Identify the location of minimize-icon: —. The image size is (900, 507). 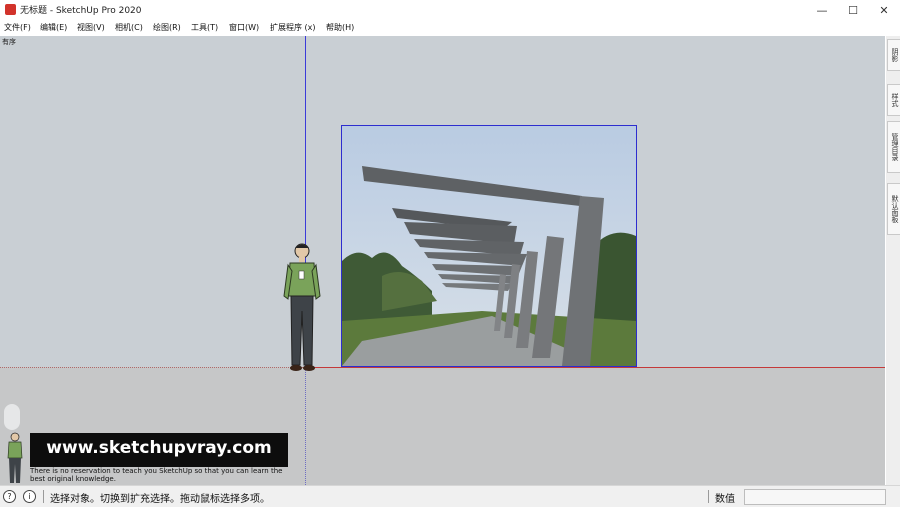
(822, 10).